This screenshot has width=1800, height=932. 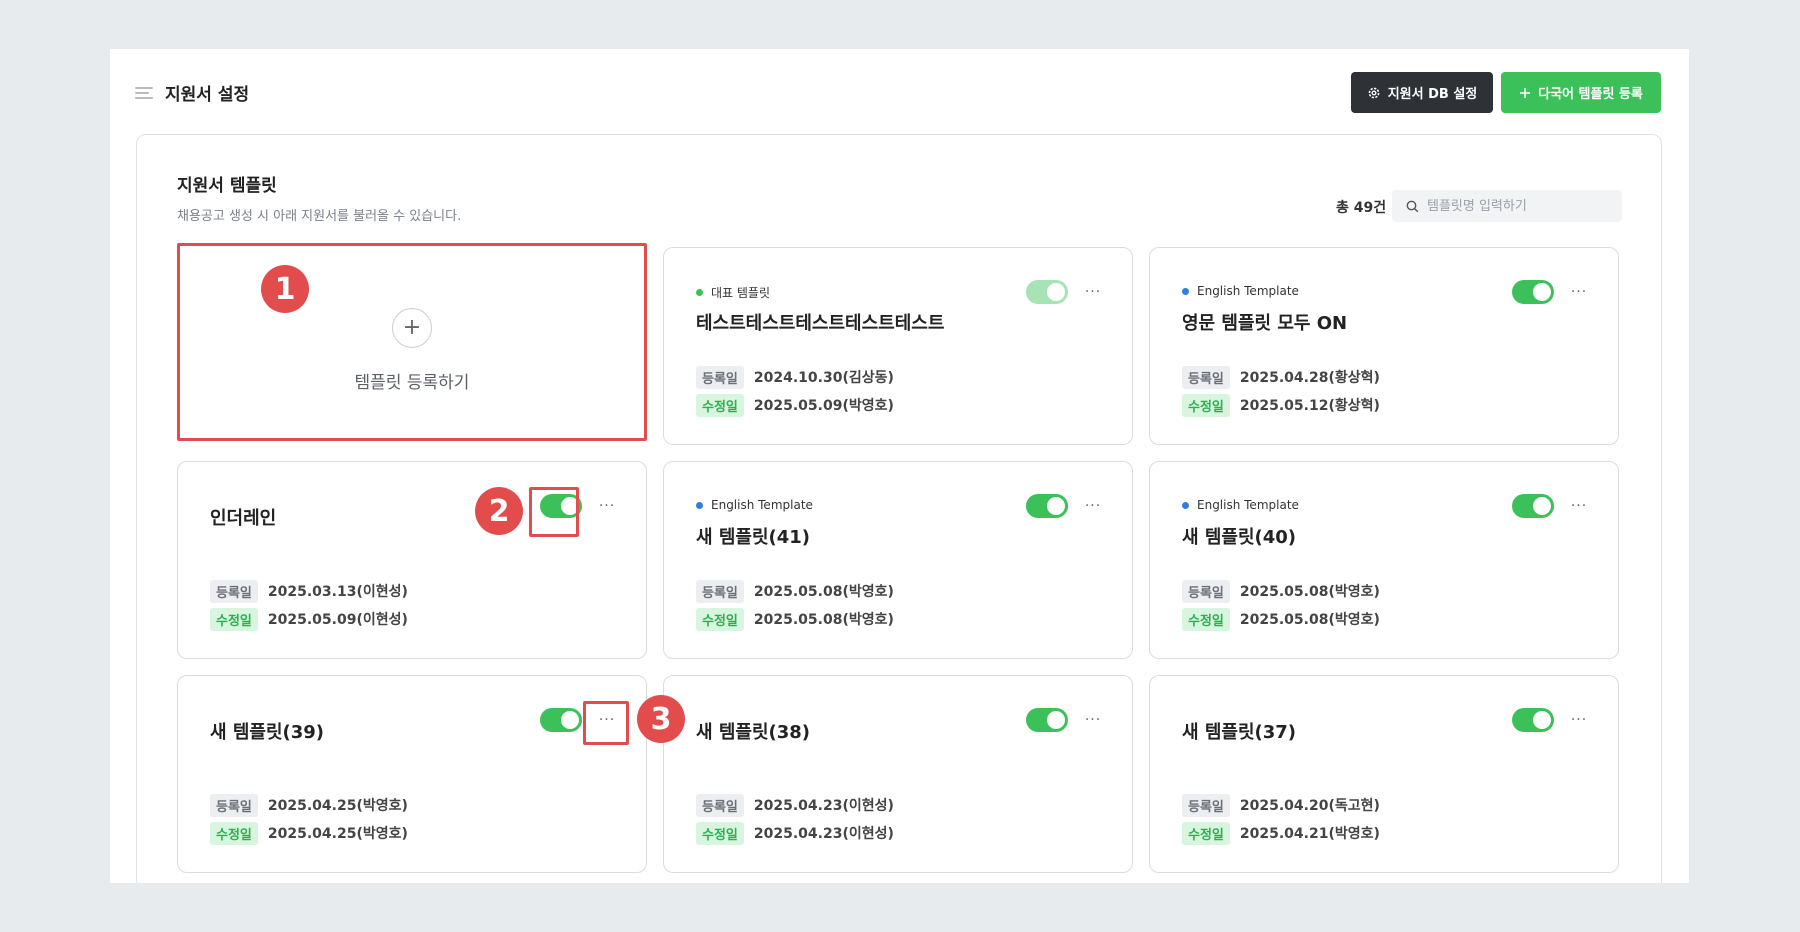 What do you see at coordinates (267, 732) in the screenshot?
I see `template-name: 새 템플릿(39)` at bounding box center [267, 732].